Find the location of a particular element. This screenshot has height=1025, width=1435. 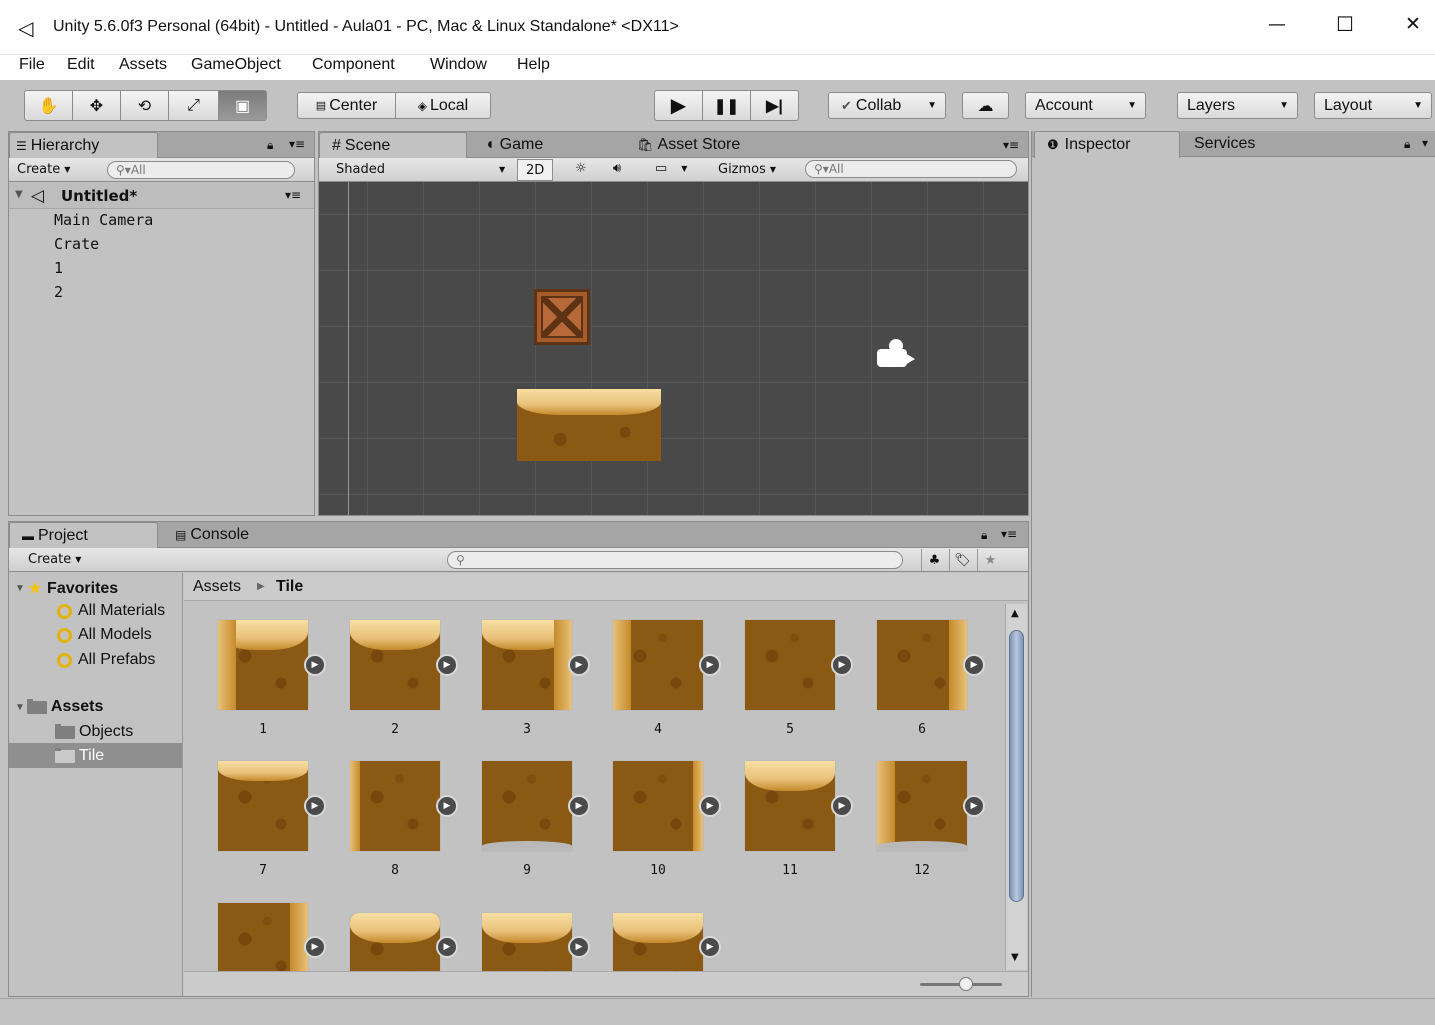

project-search-input: ⚲ is located at coordinates (675, 560).